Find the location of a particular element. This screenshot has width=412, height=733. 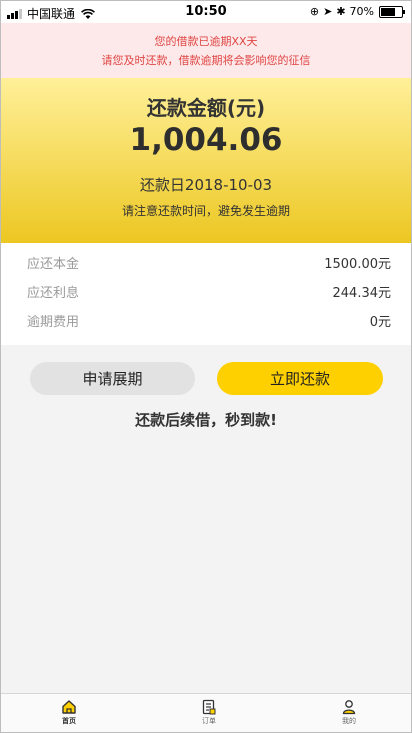

tab-label: 订单 is located at coordinates (209, 721).